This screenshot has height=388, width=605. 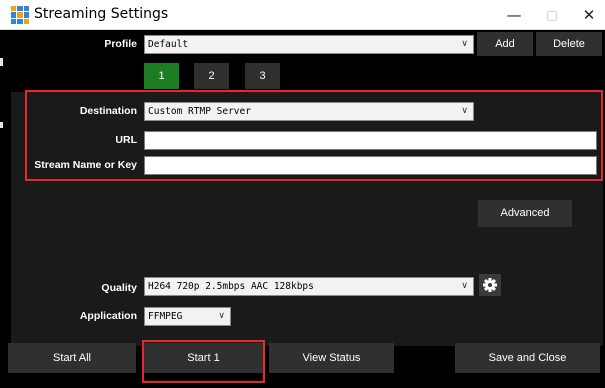 What do you see at coordinates (120, 44) in the screenshot?
I see `profile-label: Profile` at bounding box center [120, 44].